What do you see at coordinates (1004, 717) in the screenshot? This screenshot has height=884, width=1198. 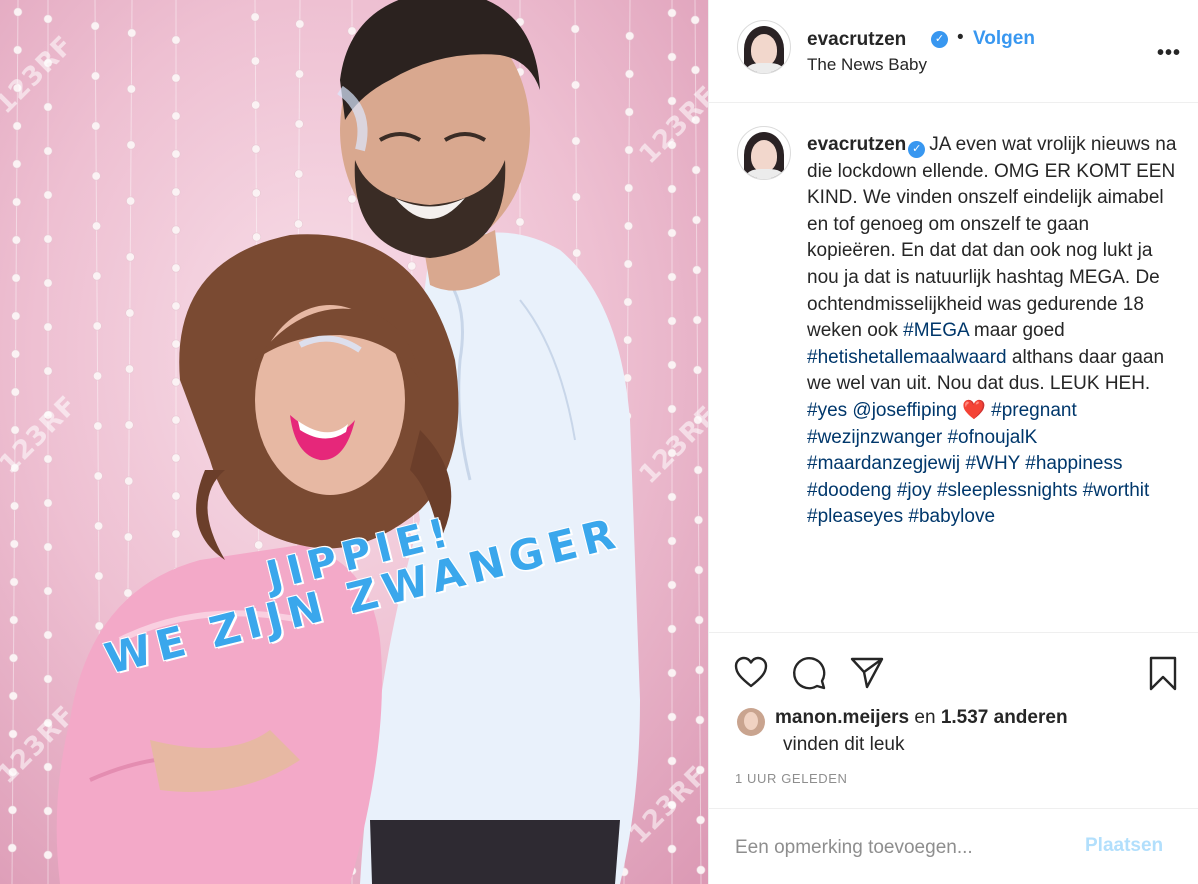 I see `likes-count-link: 1.537 anderen` at bounding box center [1004, 717].